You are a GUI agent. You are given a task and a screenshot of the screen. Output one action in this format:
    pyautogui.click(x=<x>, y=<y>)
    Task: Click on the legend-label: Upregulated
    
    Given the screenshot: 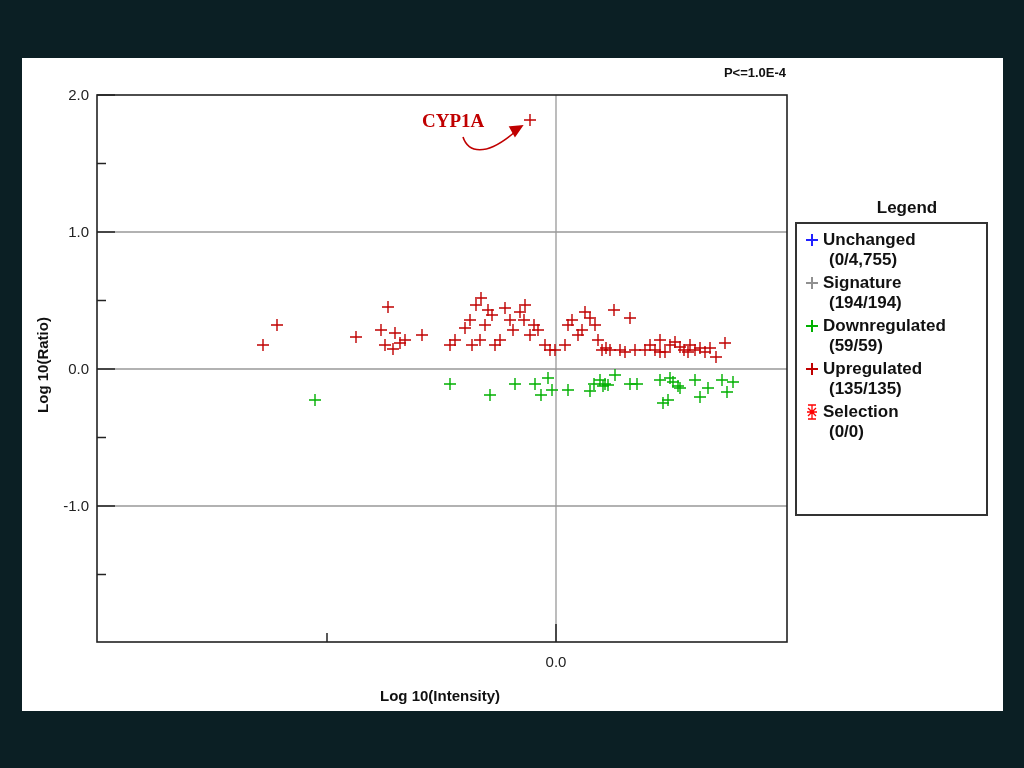 What is the action you would take?
    pyautogui.click(x=873, y=369)
    